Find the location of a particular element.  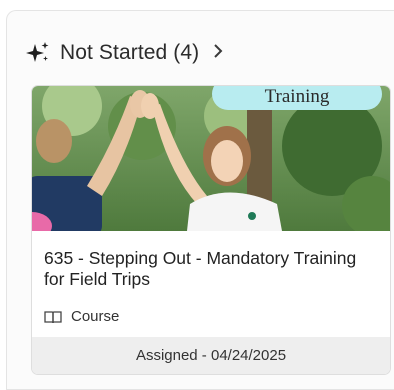

training-tag: Training is located at coordinates (297, 98).